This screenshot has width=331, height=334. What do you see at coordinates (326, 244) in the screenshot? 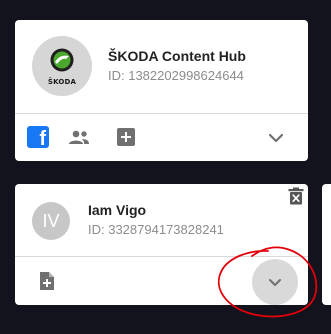
I see `next-card-edge` at bounding box center [326, 244].